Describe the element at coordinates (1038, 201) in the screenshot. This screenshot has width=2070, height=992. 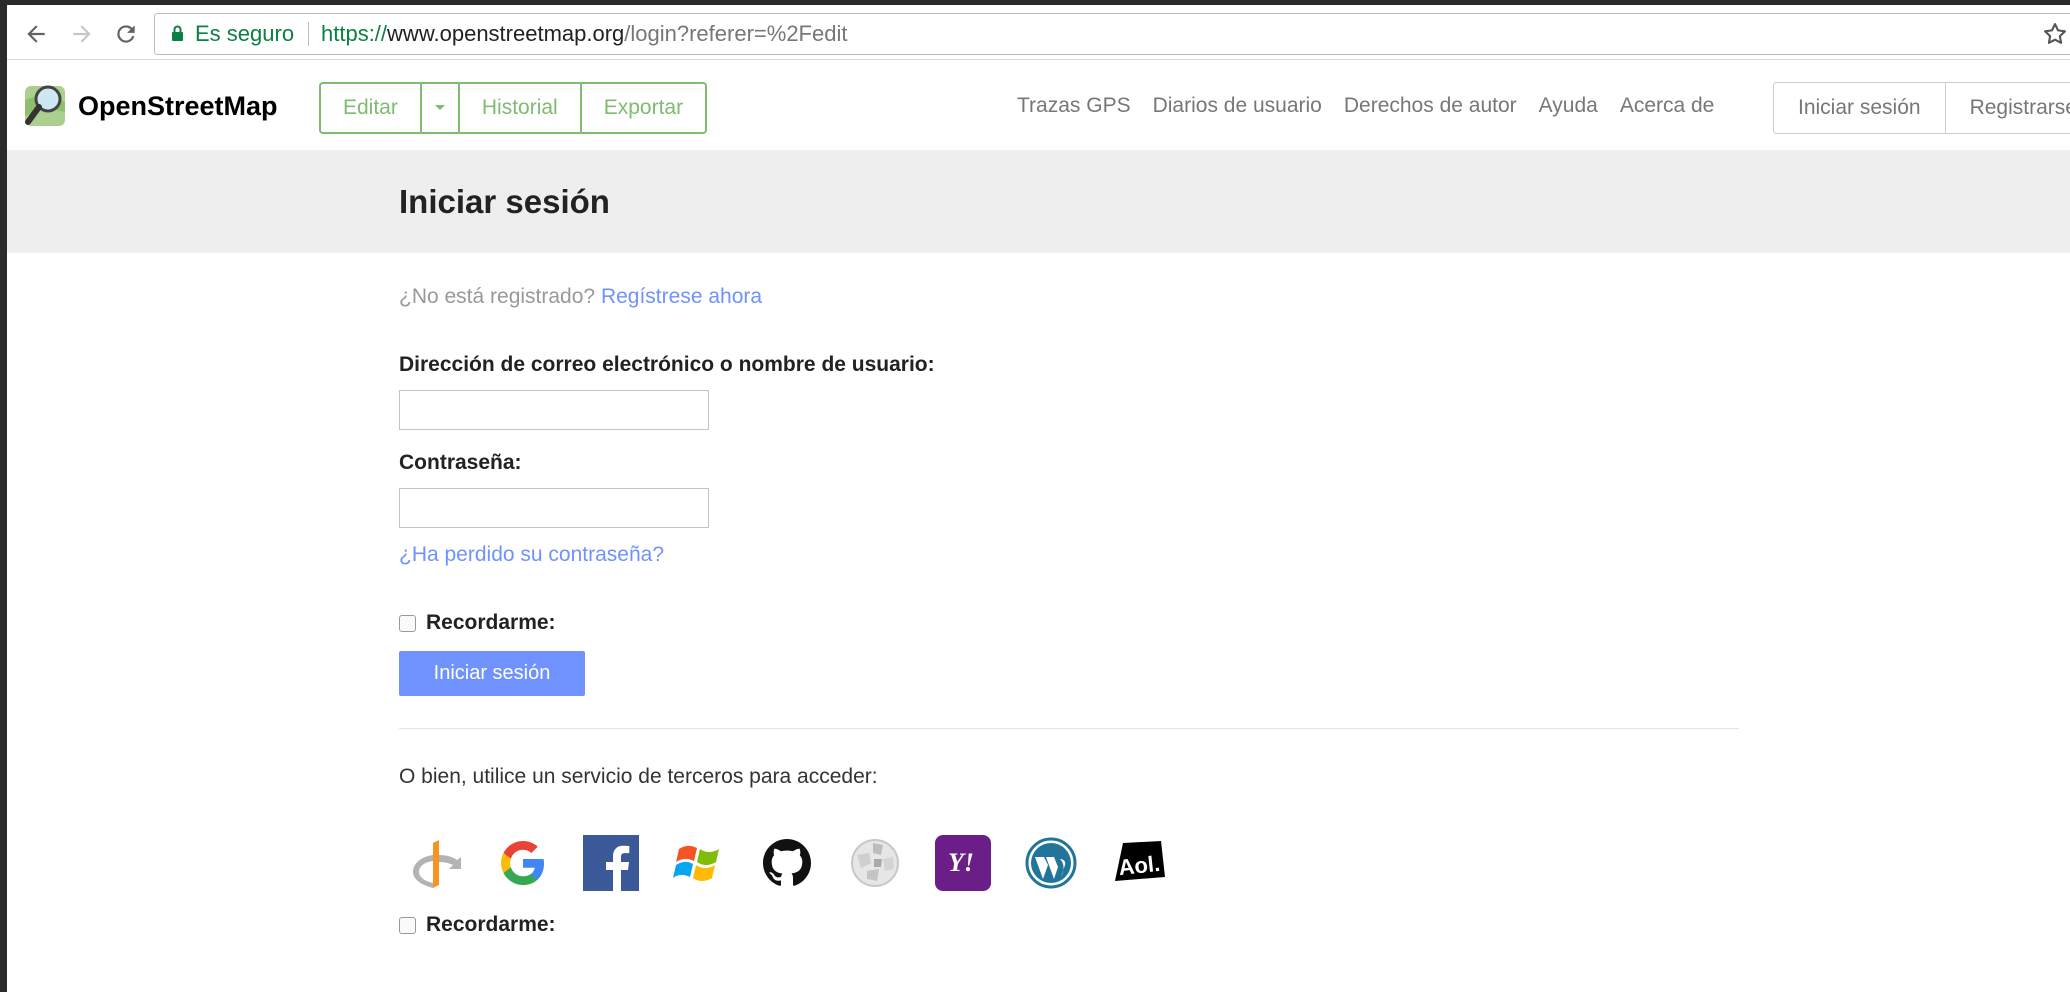
I see `content-header: Iniciar sesión` at that location.